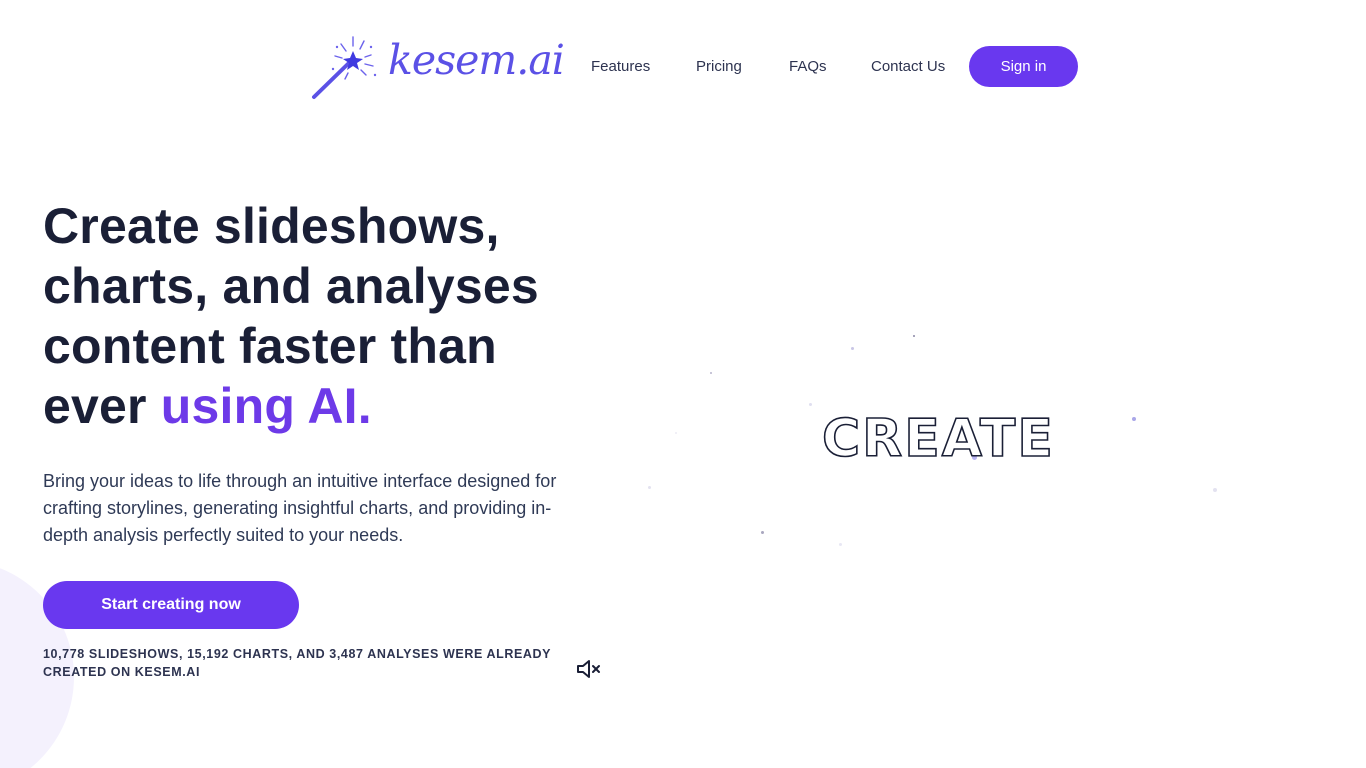 The image size is (1366, 768). What do you see at coordinates (808, 66) in the screenshot?
I see `nav-link-faqs: FAQs` at bounding box center [808, 66].